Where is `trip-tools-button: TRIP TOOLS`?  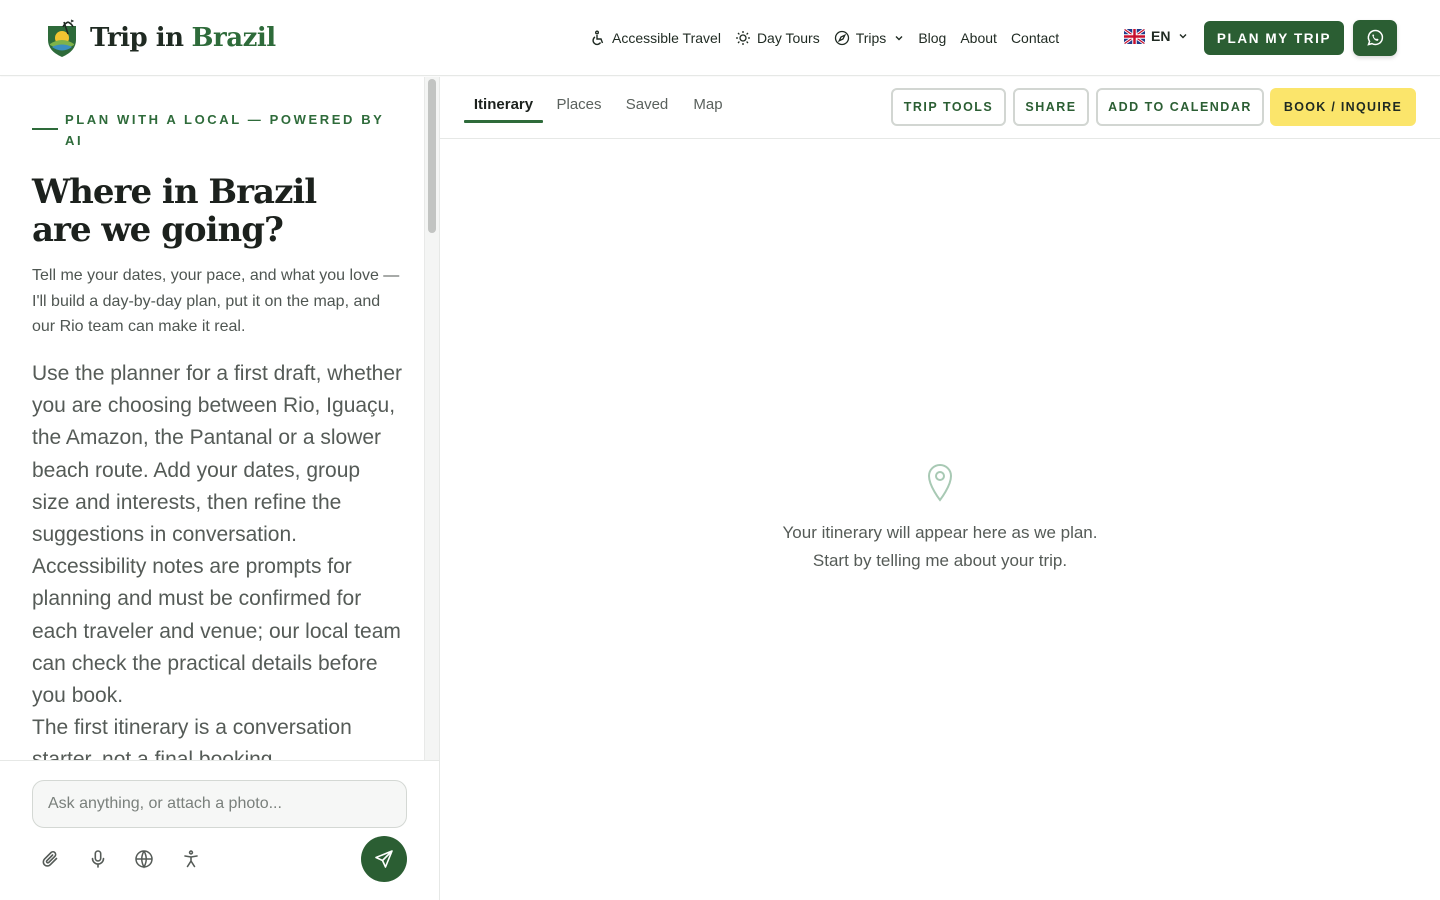
trip-tools-button: TRIP TOOLS is located at coordinates (948, 107).